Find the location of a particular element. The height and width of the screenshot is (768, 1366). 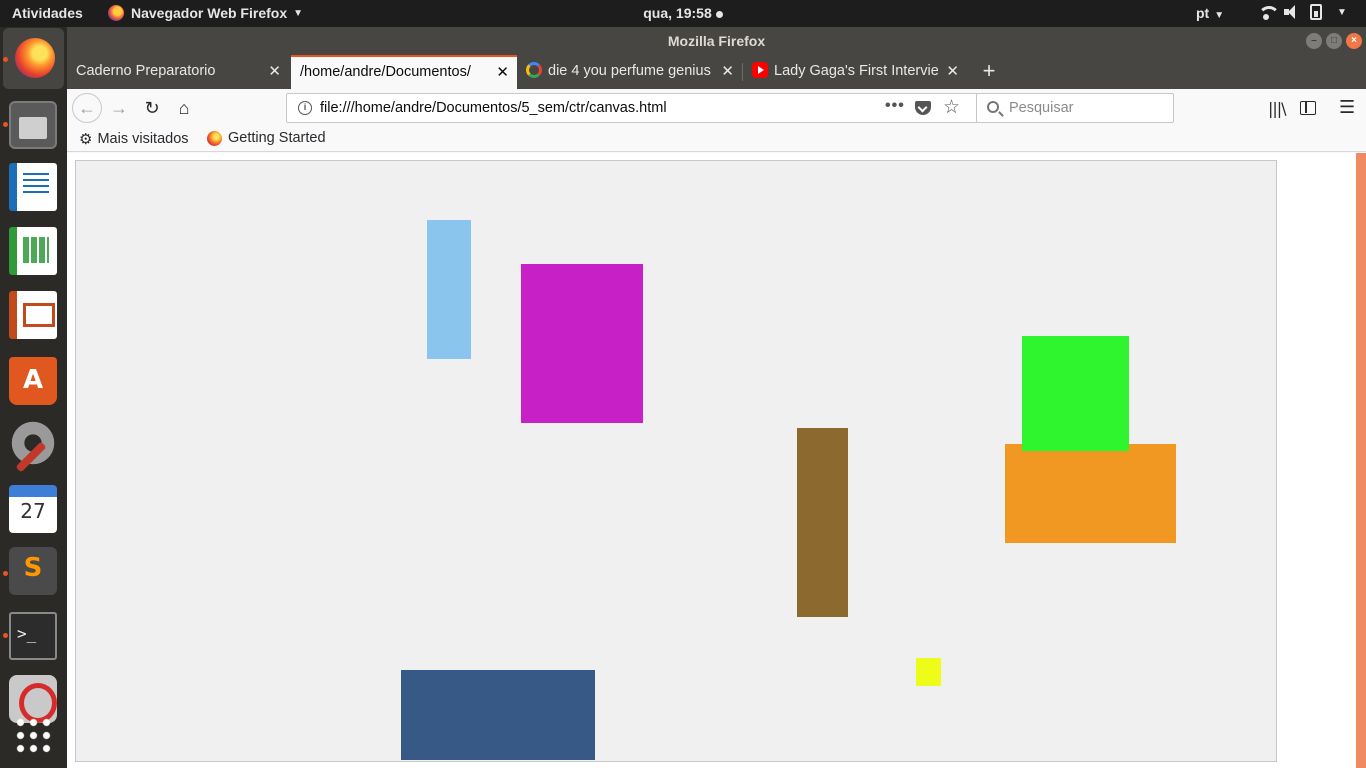

page-edge-strip is located at coordinates (1361, 460).